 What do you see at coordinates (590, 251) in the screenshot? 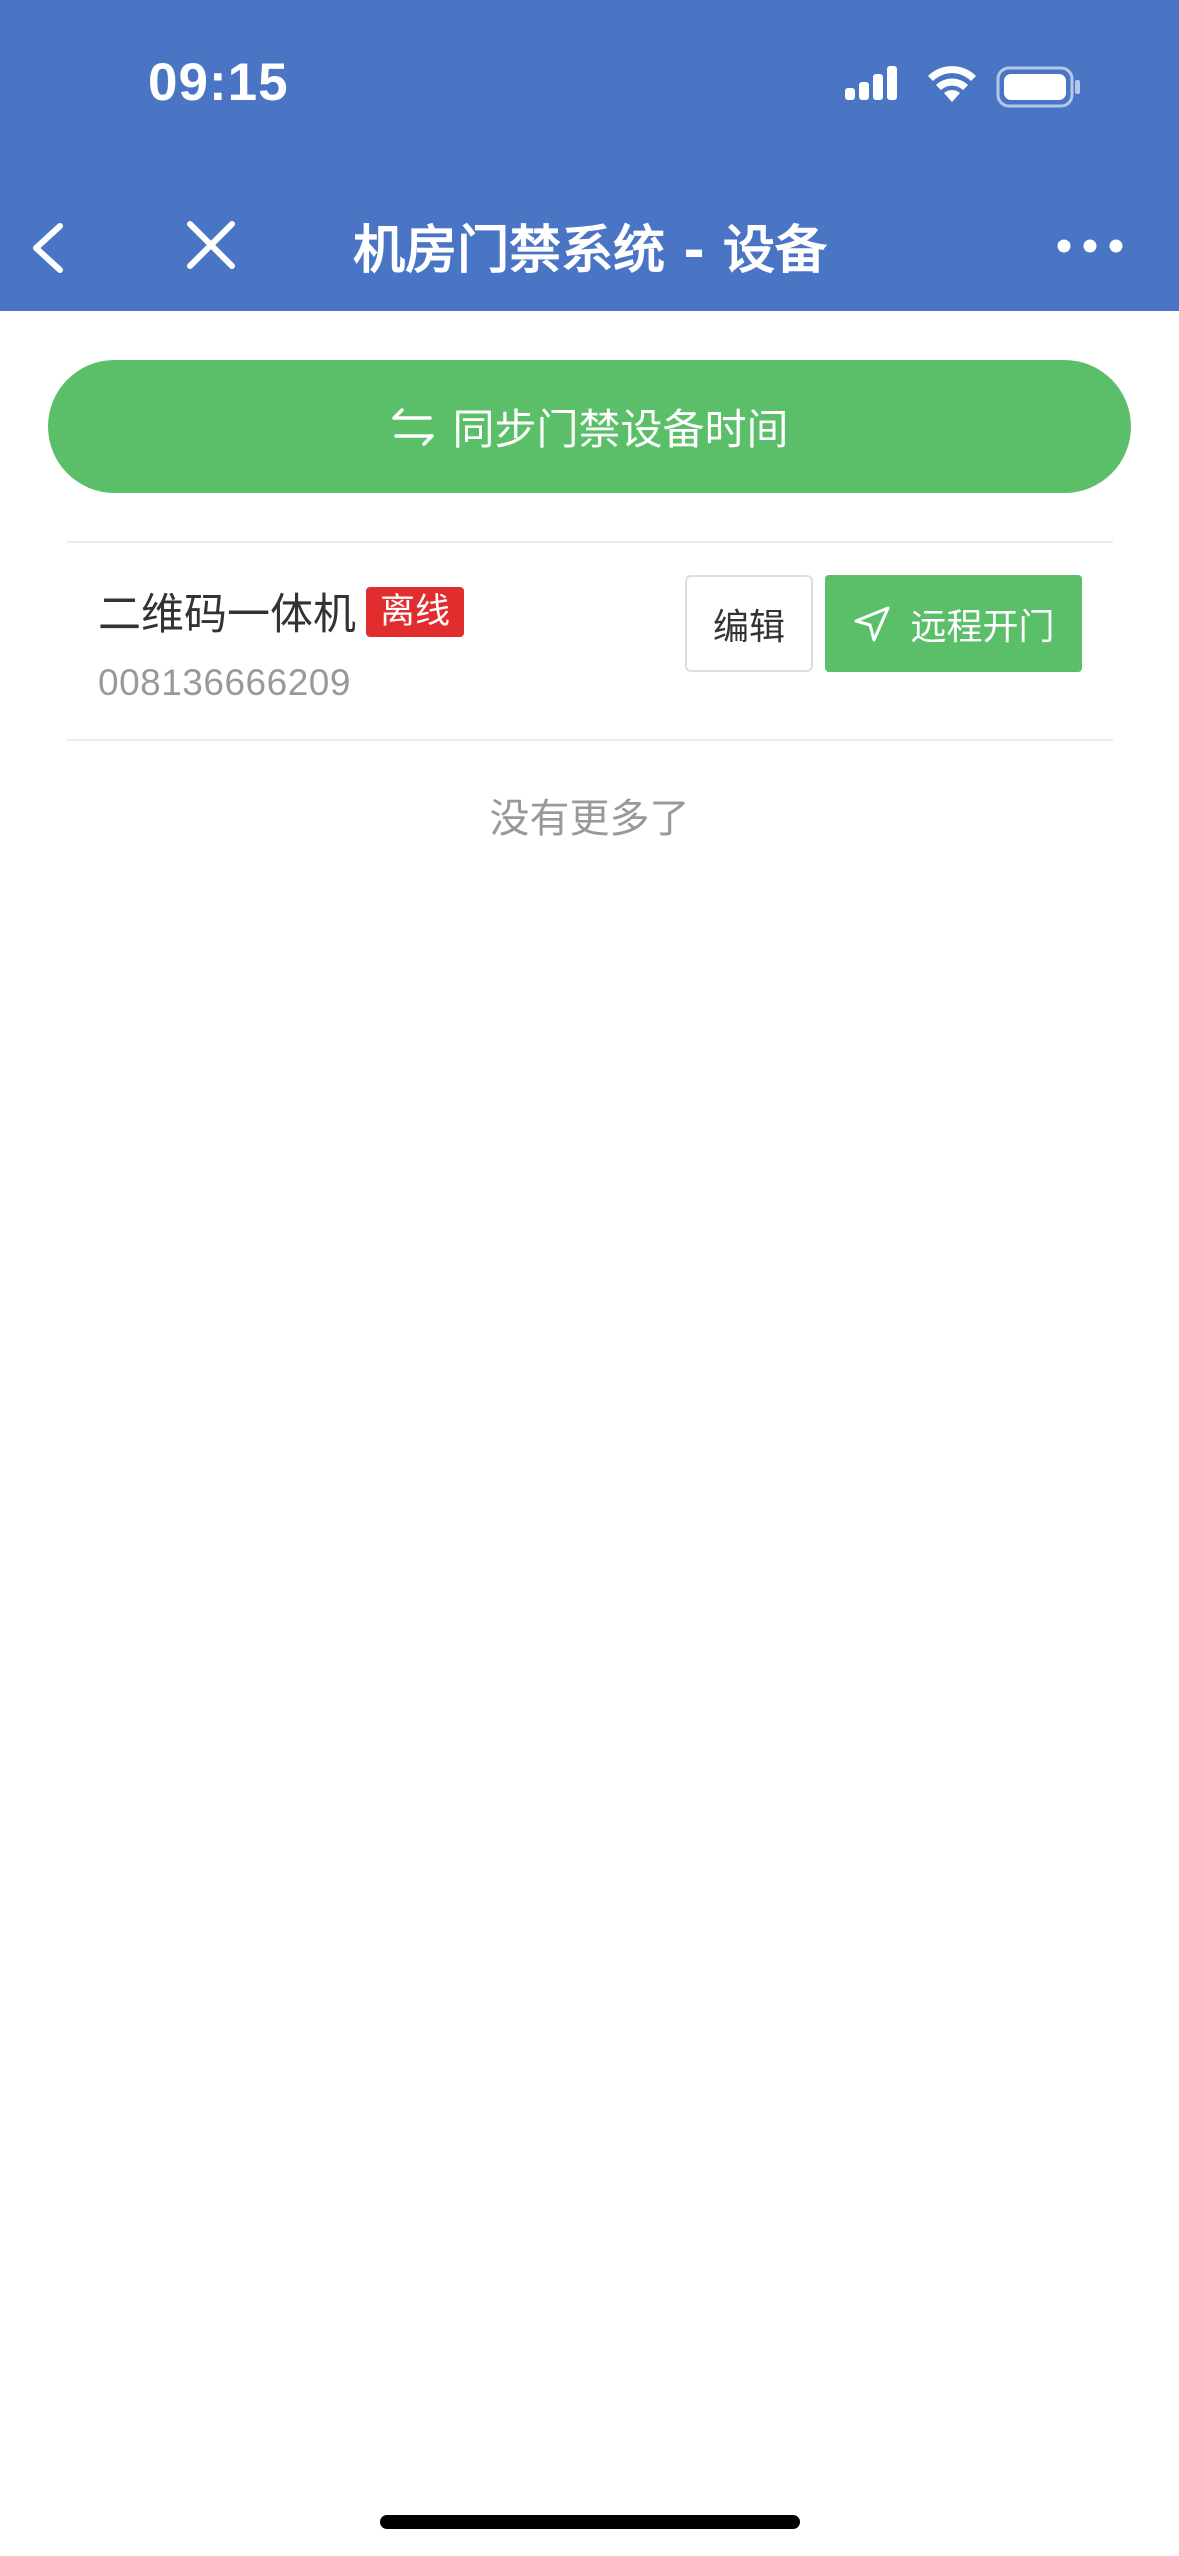
I see `page-title: 机房门禁系统 - 设备` at bounding box center [590, 251].